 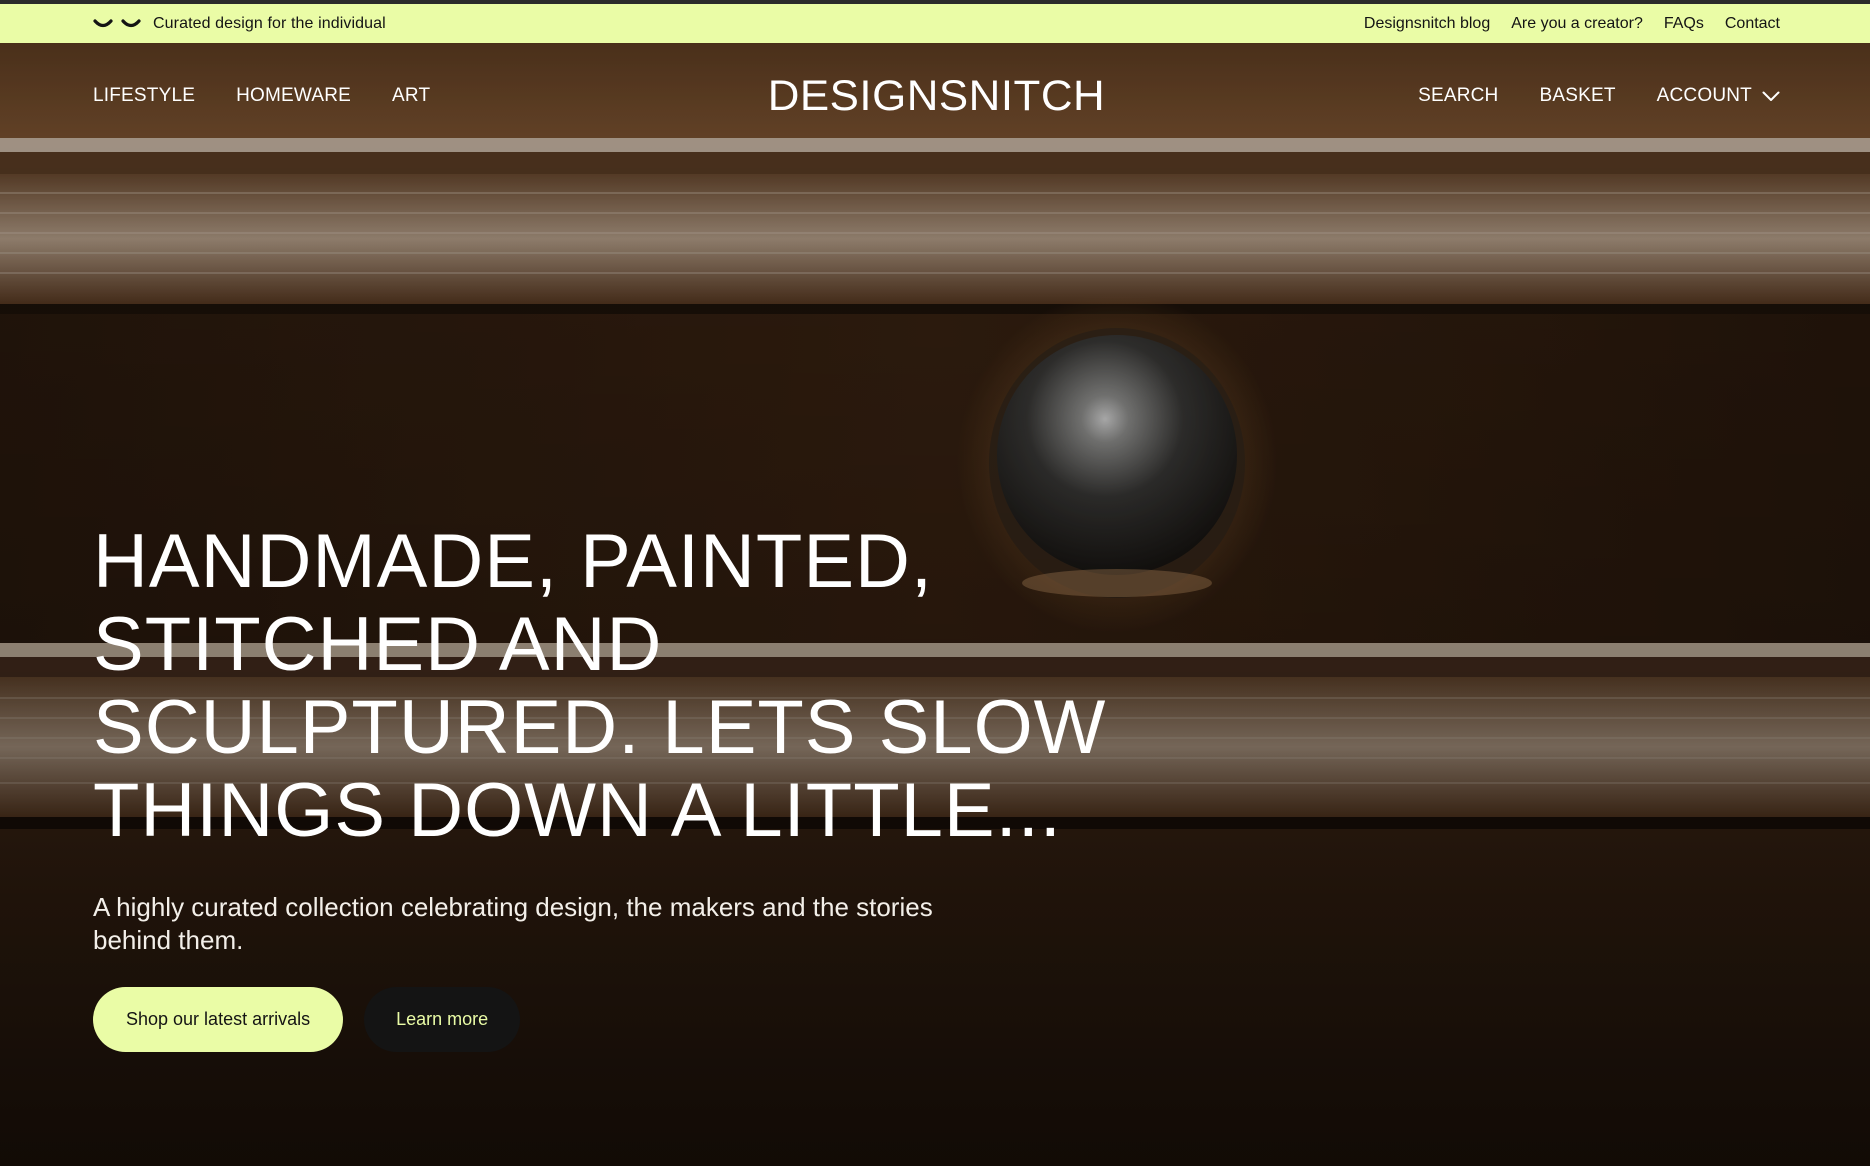 What do you see at coordinates (411, 96) in the screenshot?
I see `nav-art: ART` at bounding box center [411, 96].